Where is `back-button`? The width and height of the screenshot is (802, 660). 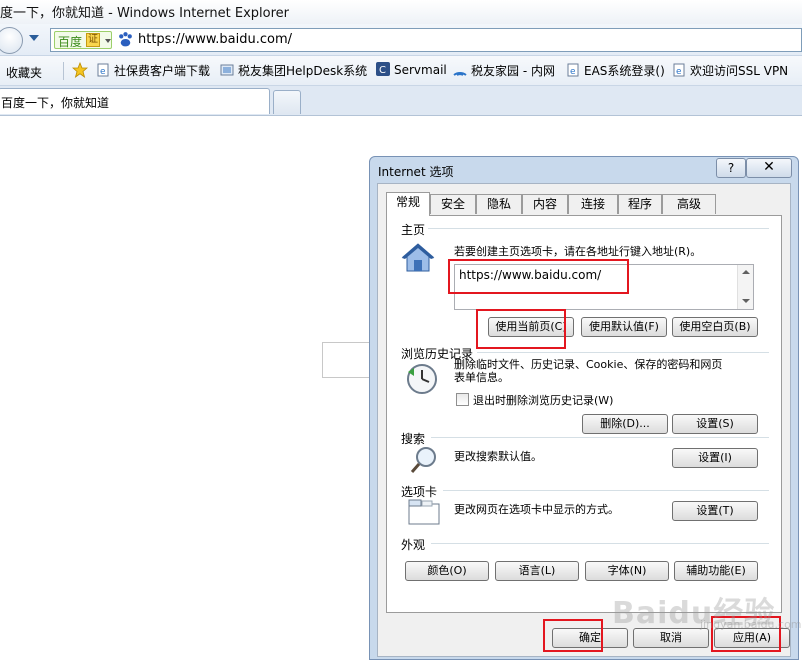
back-button is located at coordinates (11, 40).